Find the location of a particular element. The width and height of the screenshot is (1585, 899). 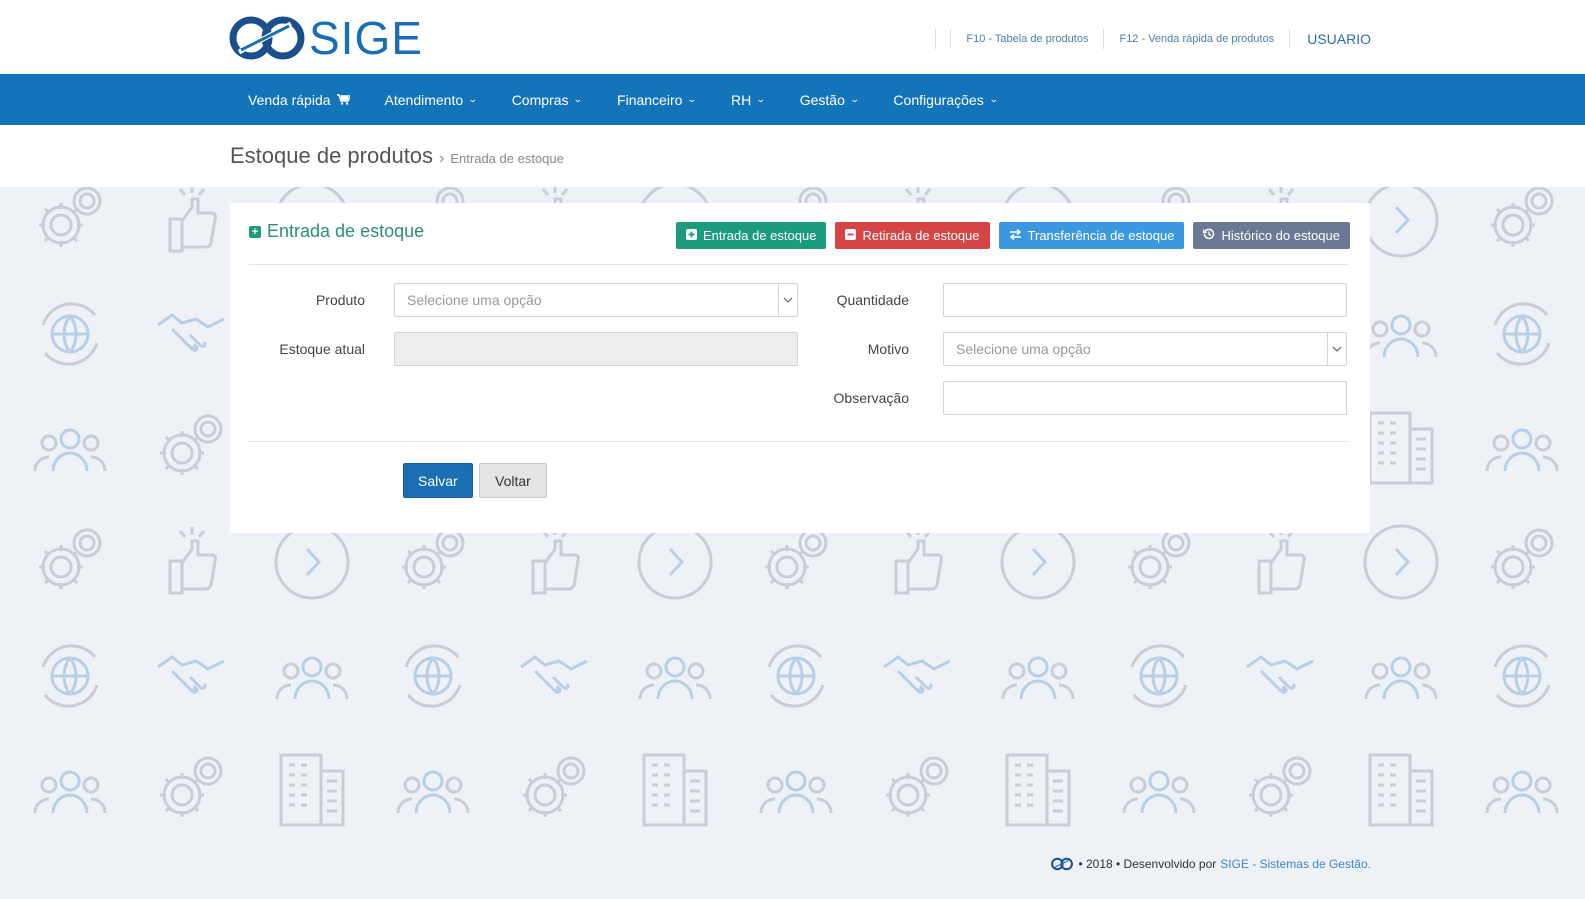

estoque-atual-label: Estoque atual is located at coordinates (322, 349).